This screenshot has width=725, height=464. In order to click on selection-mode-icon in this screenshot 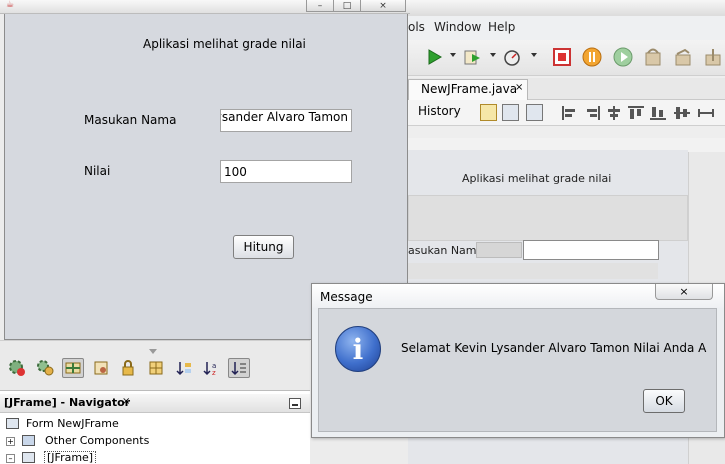, I will do `click(488, 112)`.